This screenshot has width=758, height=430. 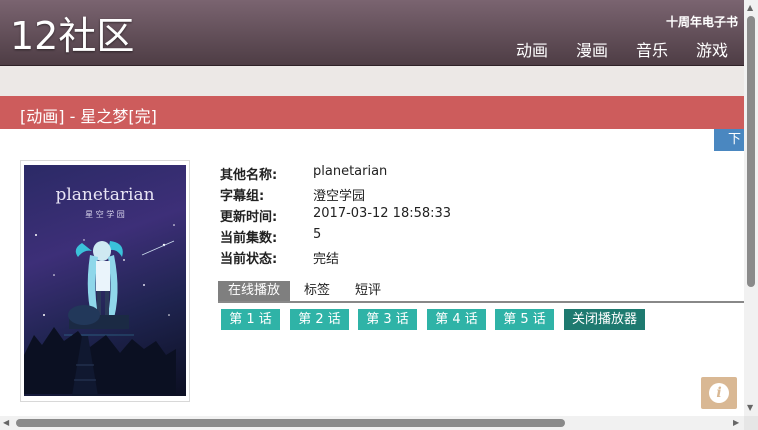 I want to click on nav-item-manga: 漫画, so click(x=592, y=49).